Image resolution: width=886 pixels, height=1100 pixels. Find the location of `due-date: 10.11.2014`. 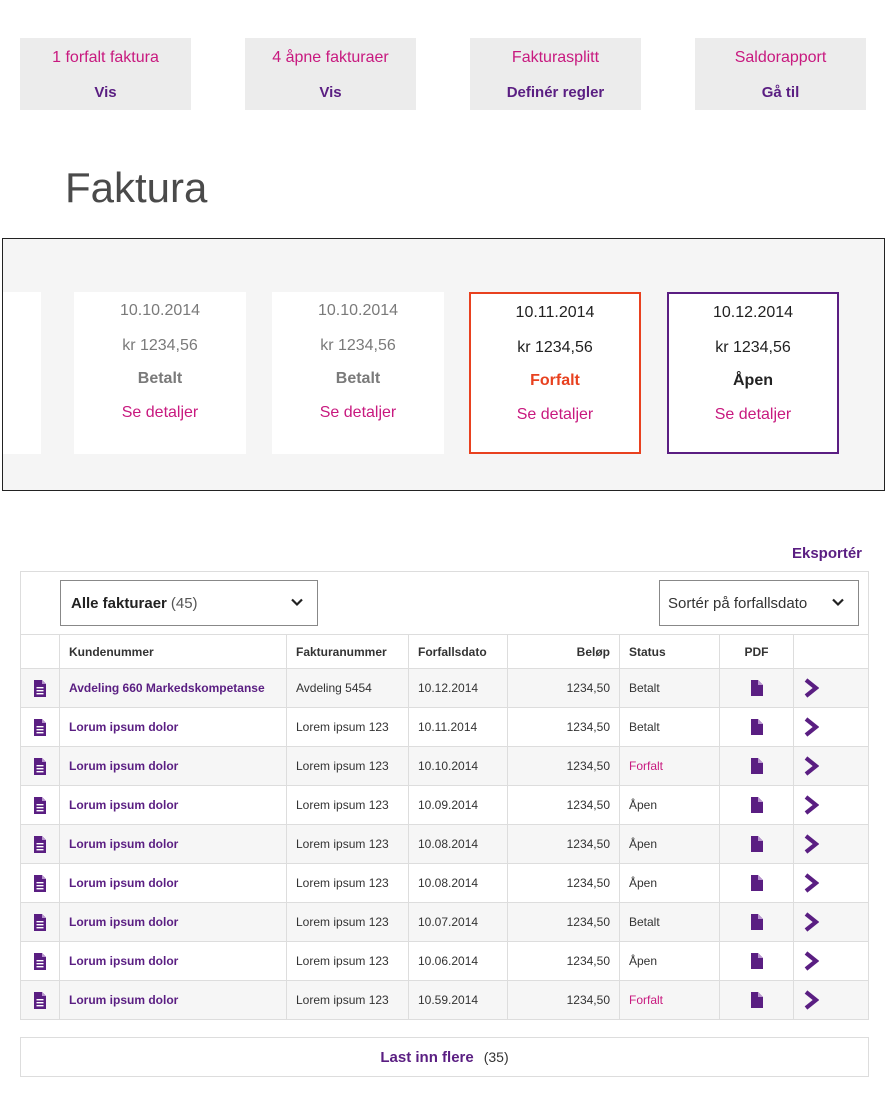

due-date: 10.11.2014 is located at coordinates (458, 727).